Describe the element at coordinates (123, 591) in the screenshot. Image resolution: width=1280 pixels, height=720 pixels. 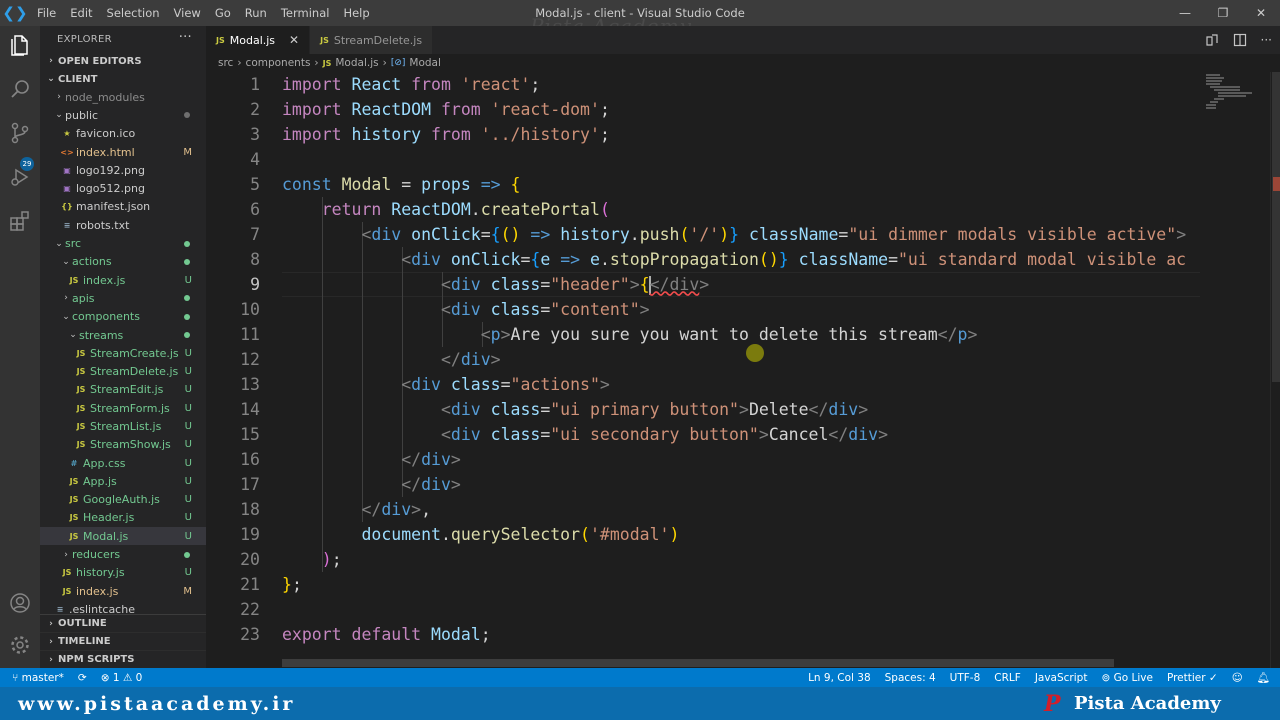
I see `file-item: JS index.js M` at that location.